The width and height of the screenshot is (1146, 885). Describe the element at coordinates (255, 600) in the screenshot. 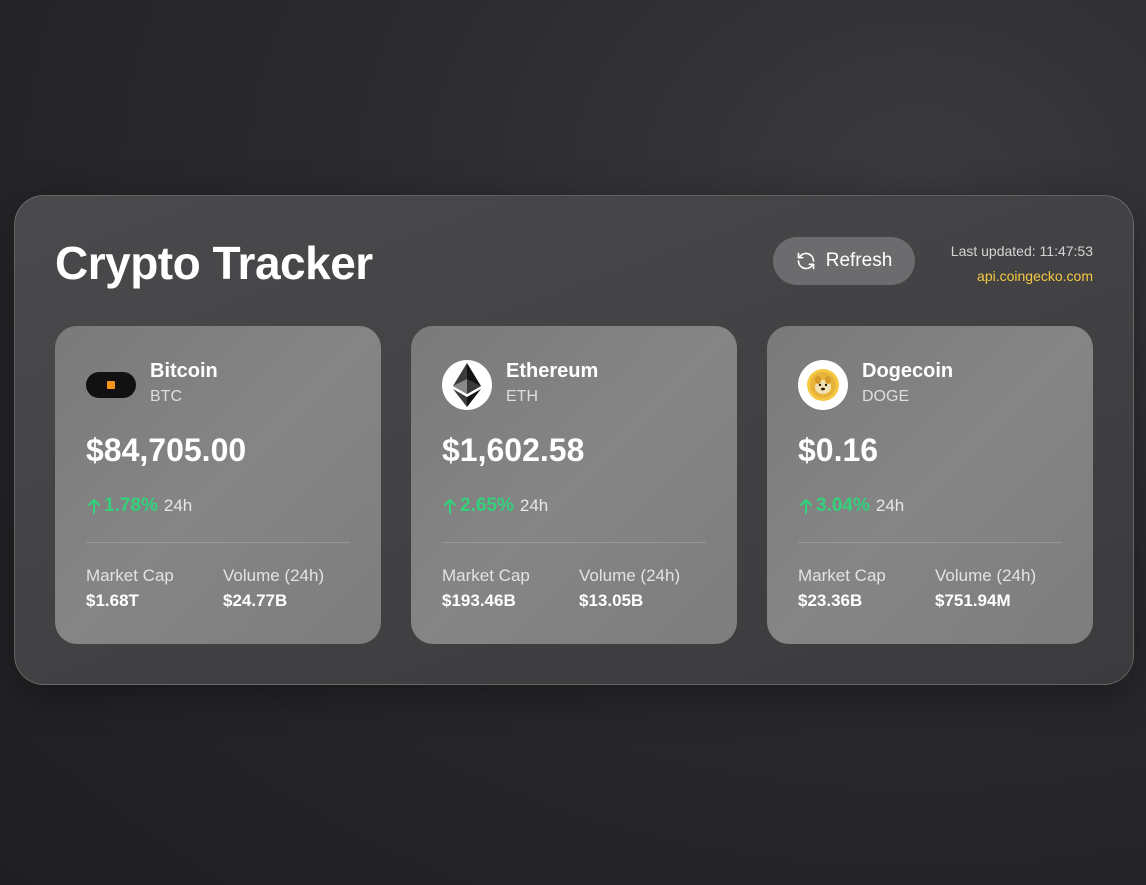

I see `volume-value: $24.77B` at that location.